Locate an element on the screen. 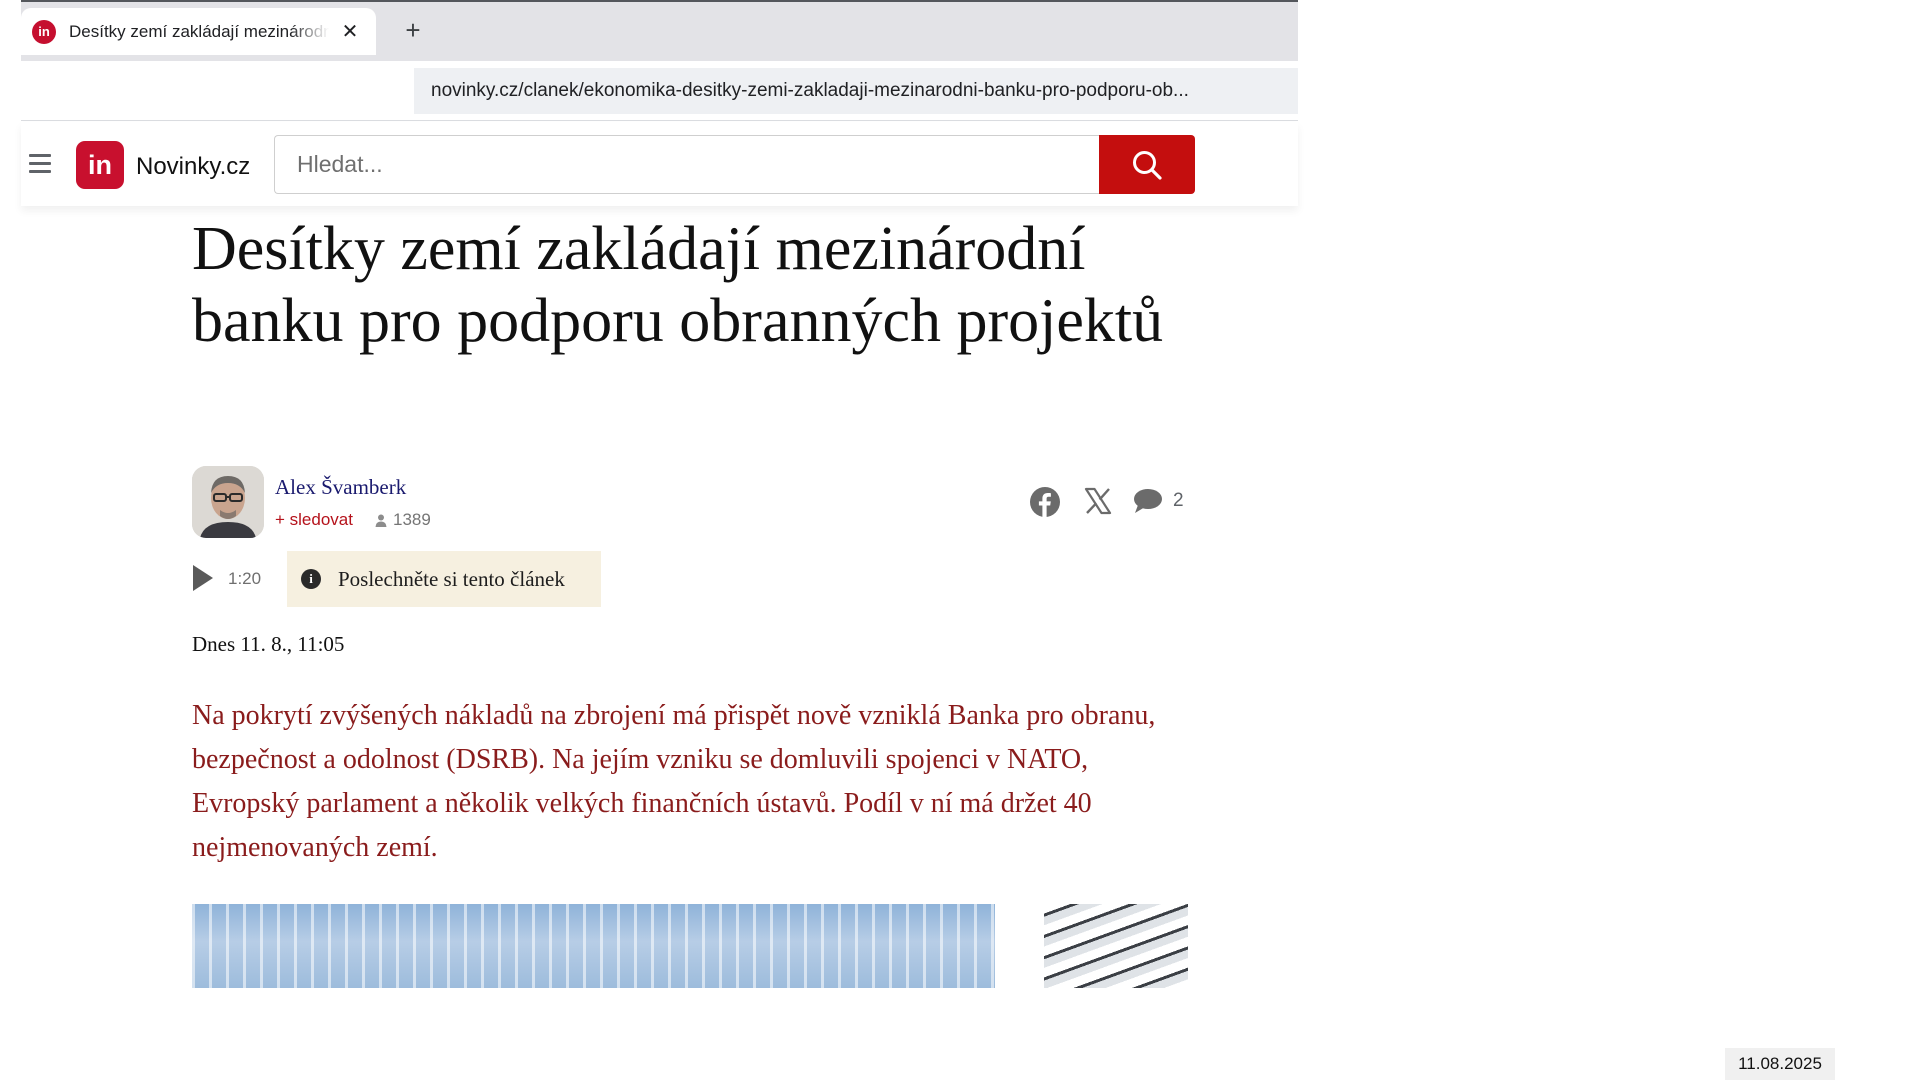 This screenshot has width=1920, height=1080. followers-count: 1389 is located at coordinates (403, 520).